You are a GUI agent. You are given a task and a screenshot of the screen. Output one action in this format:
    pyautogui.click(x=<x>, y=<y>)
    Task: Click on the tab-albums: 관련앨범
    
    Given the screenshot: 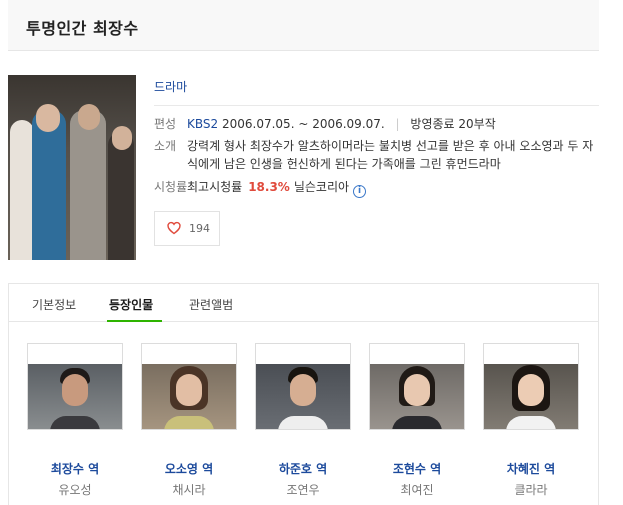 What is the action you would take?
    pyautogui.click(x=211, y=304)
    